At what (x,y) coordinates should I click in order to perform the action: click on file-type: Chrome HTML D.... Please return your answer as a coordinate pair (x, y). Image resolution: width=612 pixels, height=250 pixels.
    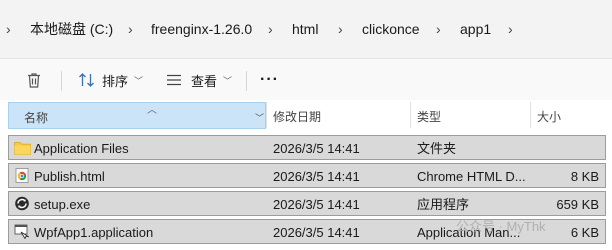
    Looking at the image, I should click on (471, 176).